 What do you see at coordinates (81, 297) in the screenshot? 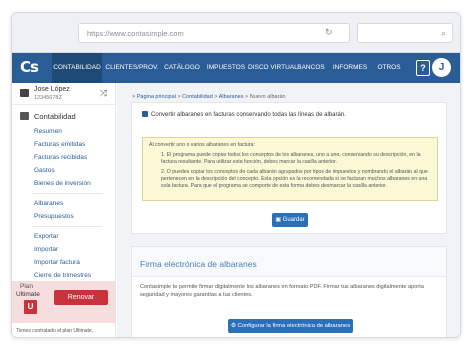
I see `renew-button: Renovar` at bounding box center [81, 297].